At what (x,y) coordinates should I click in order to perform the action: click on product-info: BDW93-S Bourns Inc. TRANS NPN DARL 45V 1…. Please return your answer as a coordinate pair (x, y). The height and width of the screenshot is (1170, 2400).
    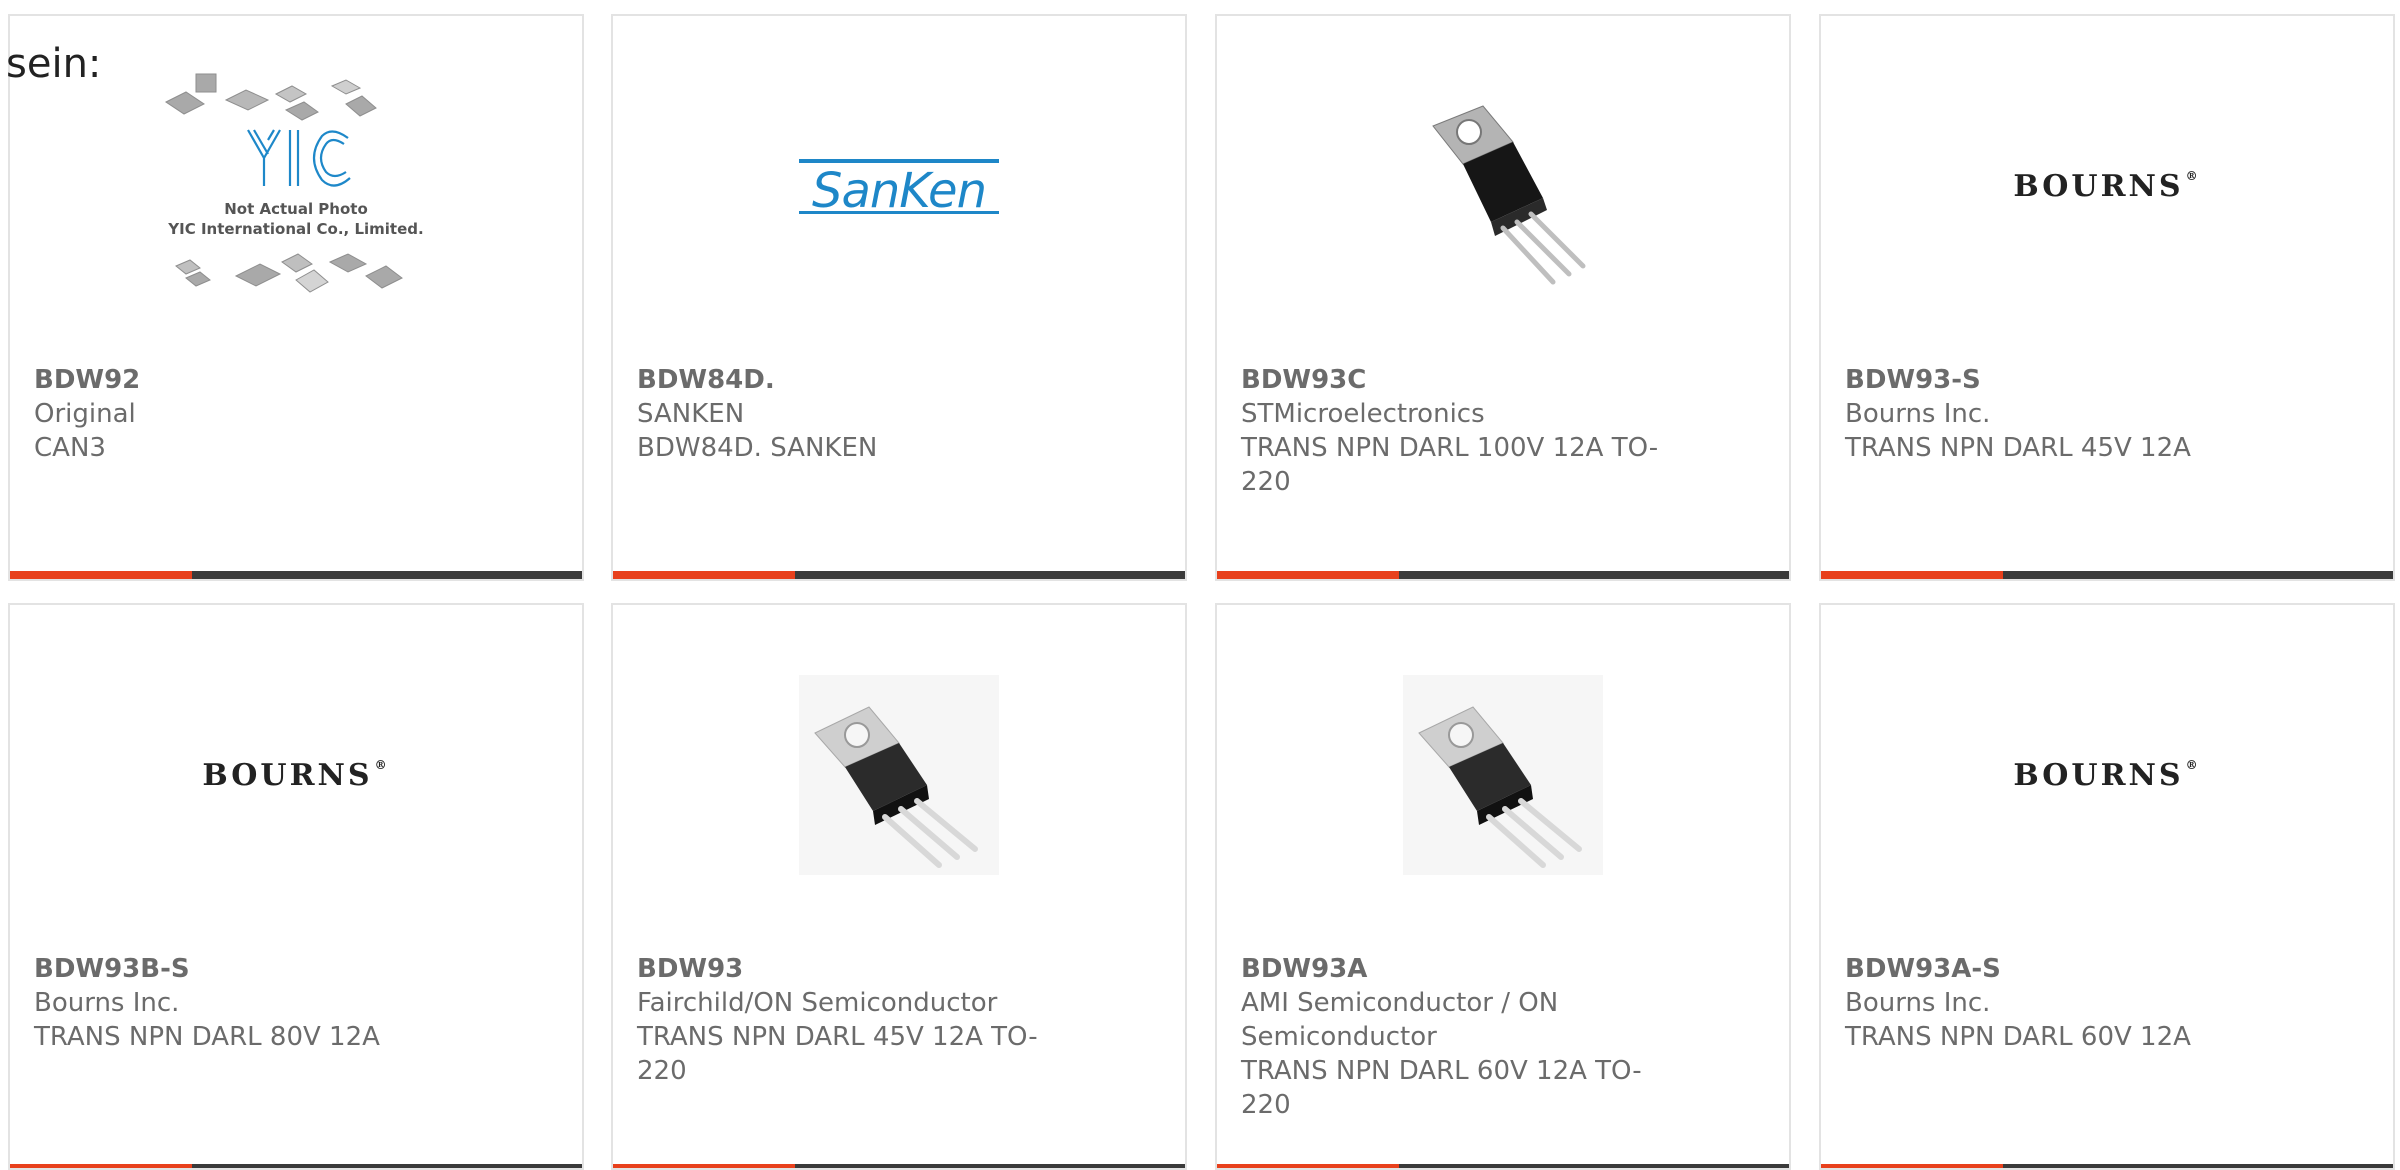
    Looking at the image, I should click on (2060, 414).